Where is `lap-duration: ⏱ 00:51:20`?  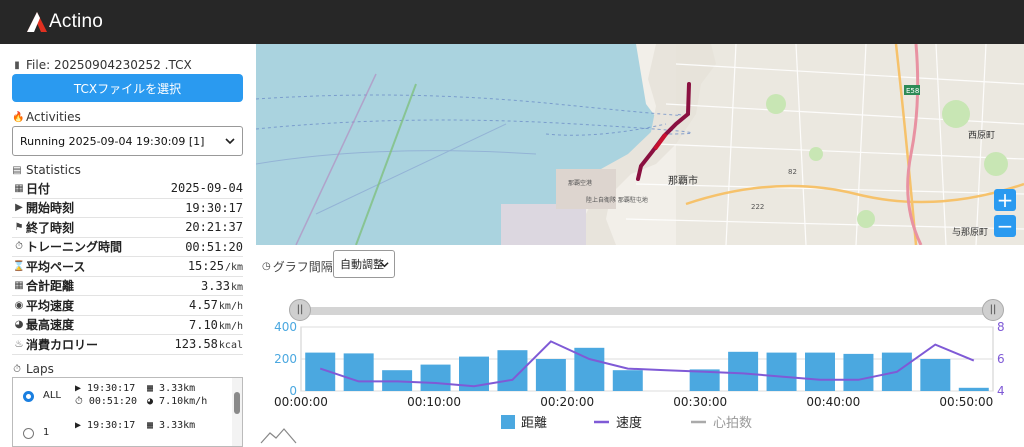
lap-duration: ⏱ 00:51:20 is located at coordinates (106, 401).